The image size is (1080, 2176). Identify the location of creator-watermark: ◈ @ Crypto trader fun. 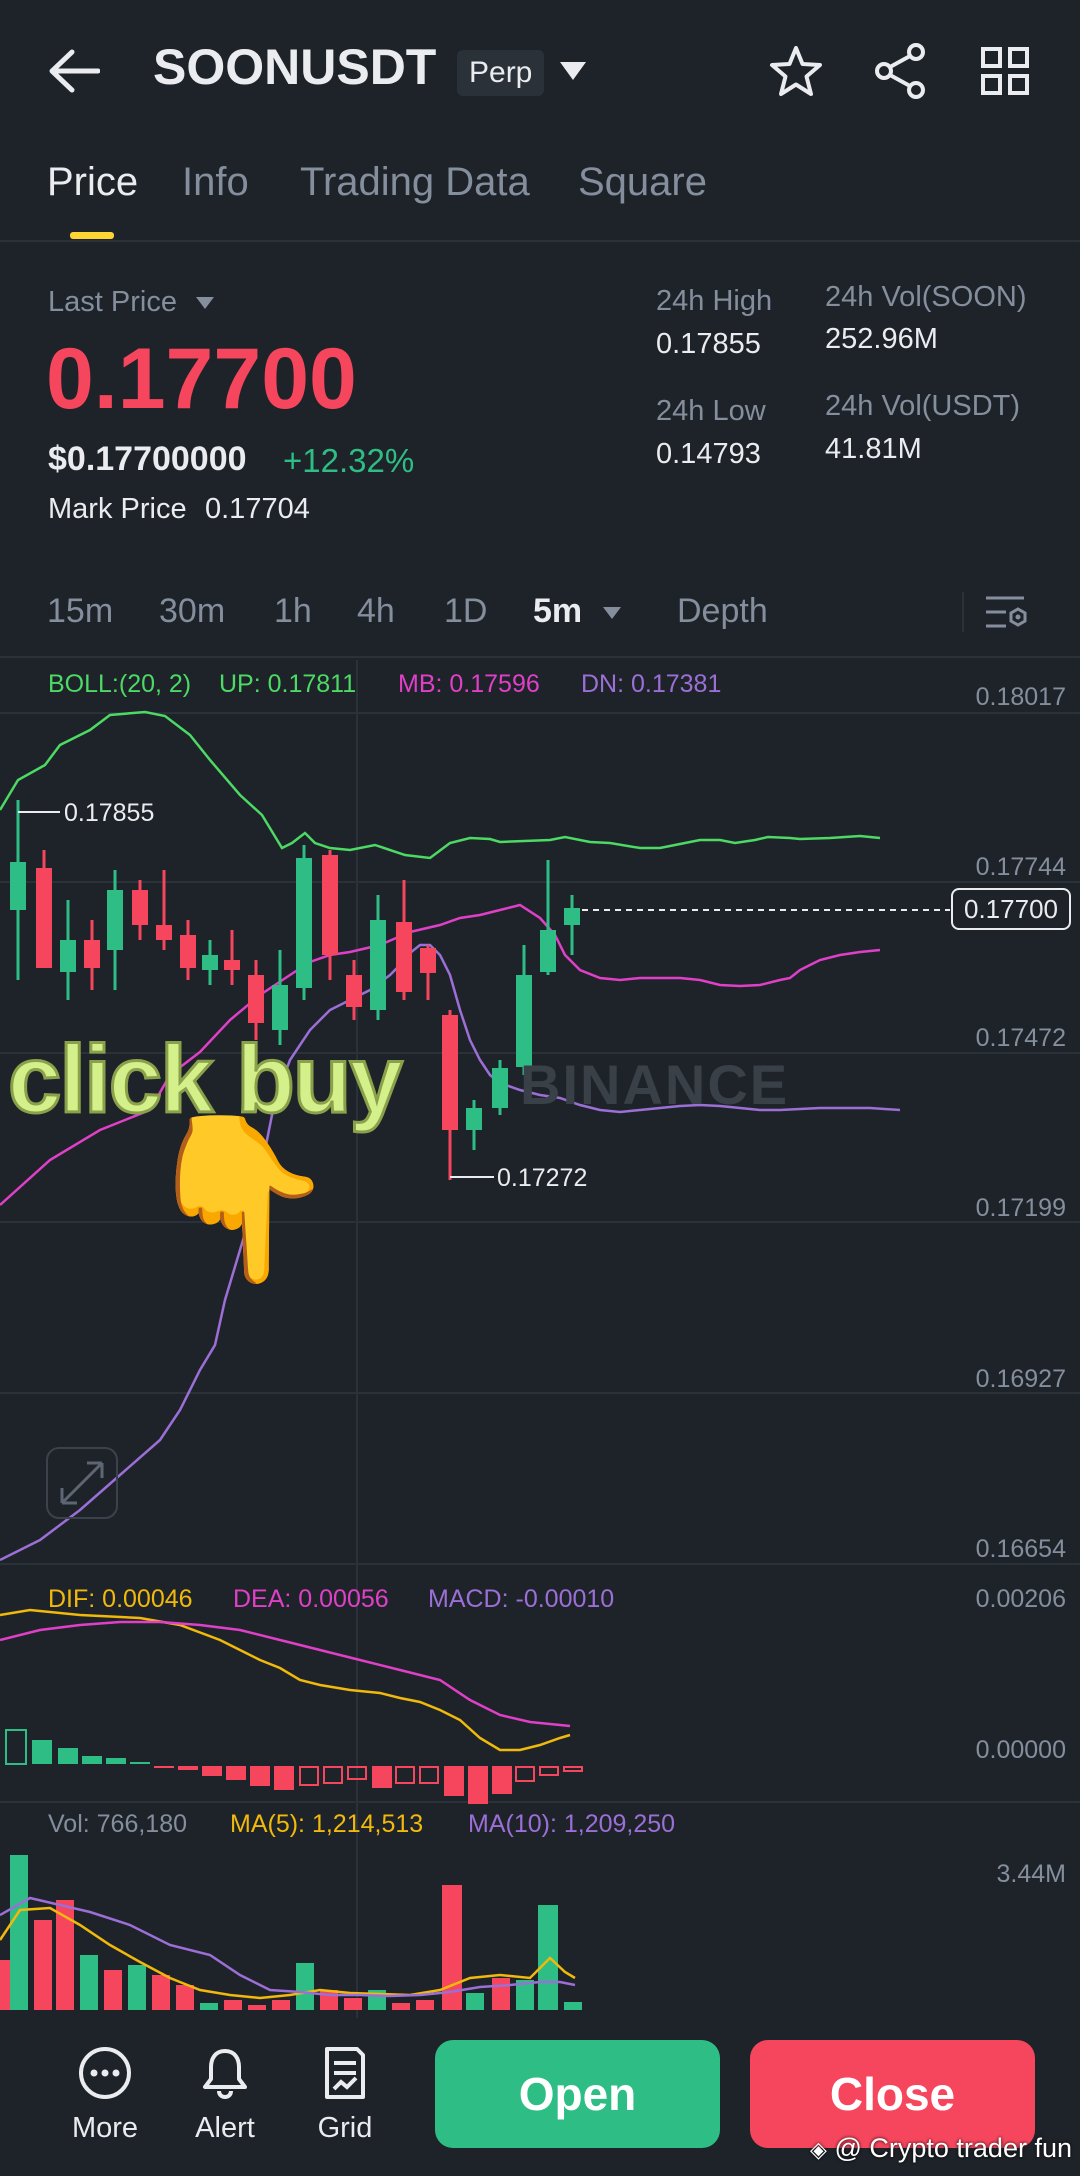
(941, 2148).